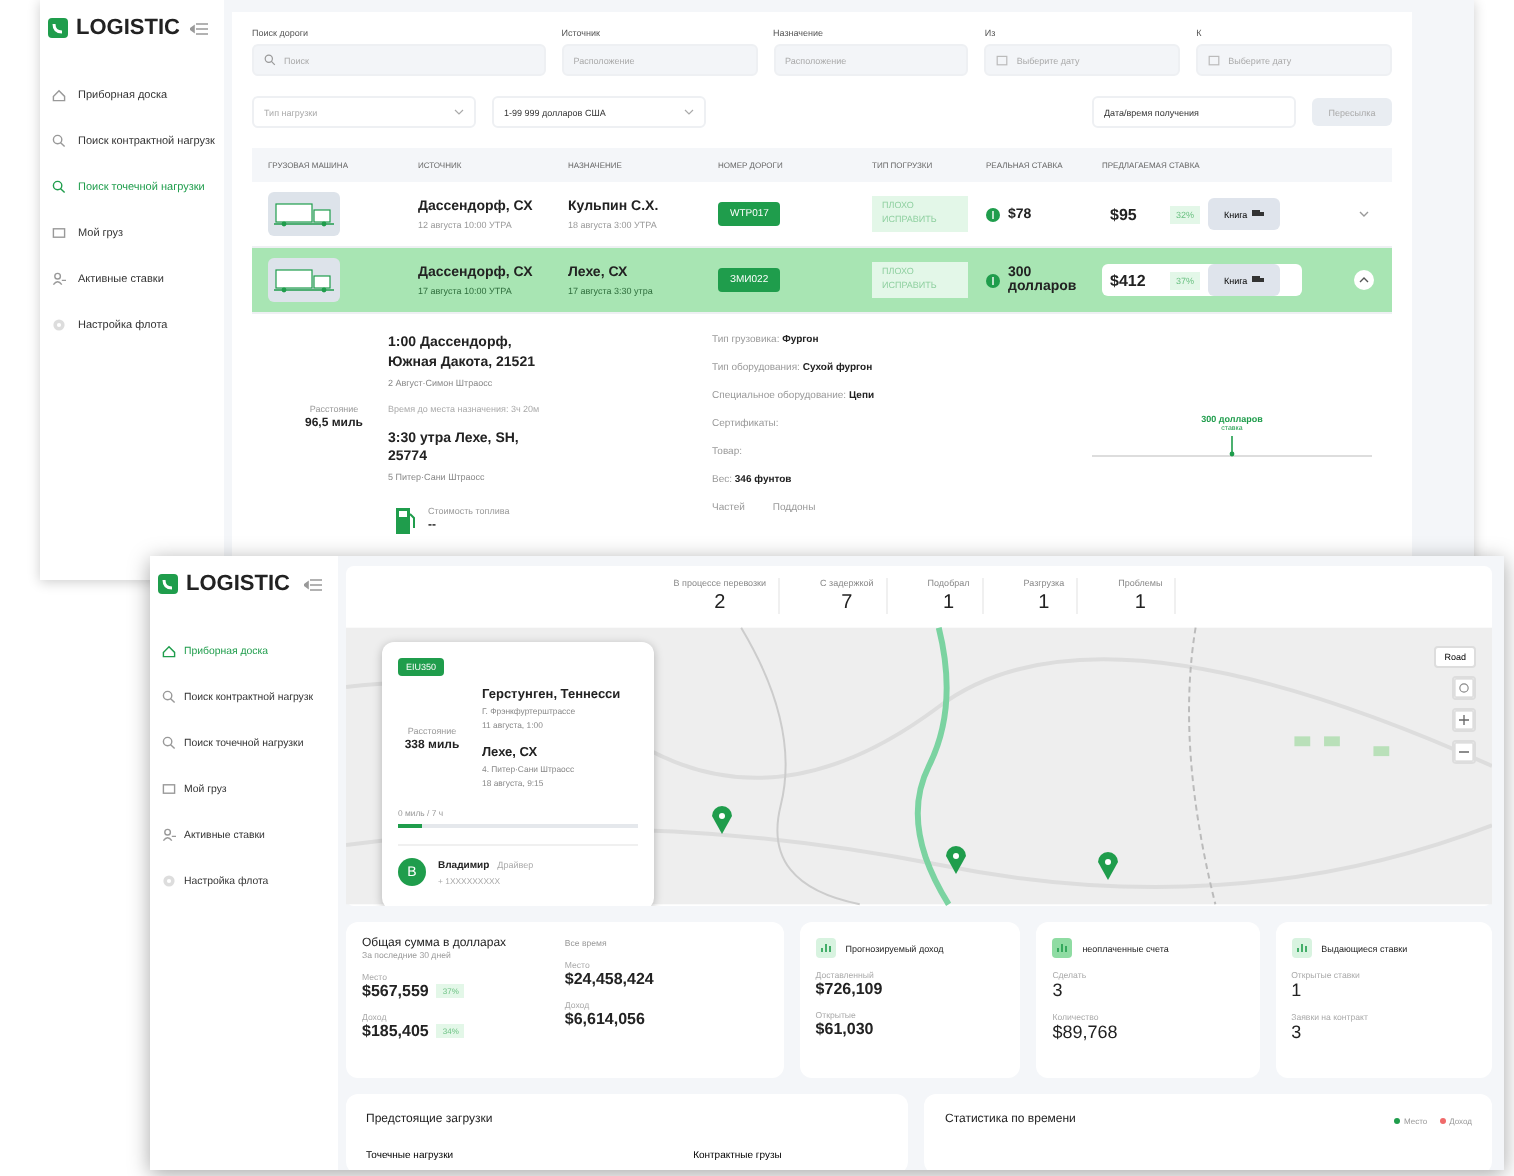 The width and height of the screenshot is (1514, 1176). I want to click on metric-value: $6,614,056, so click(604, 1019).